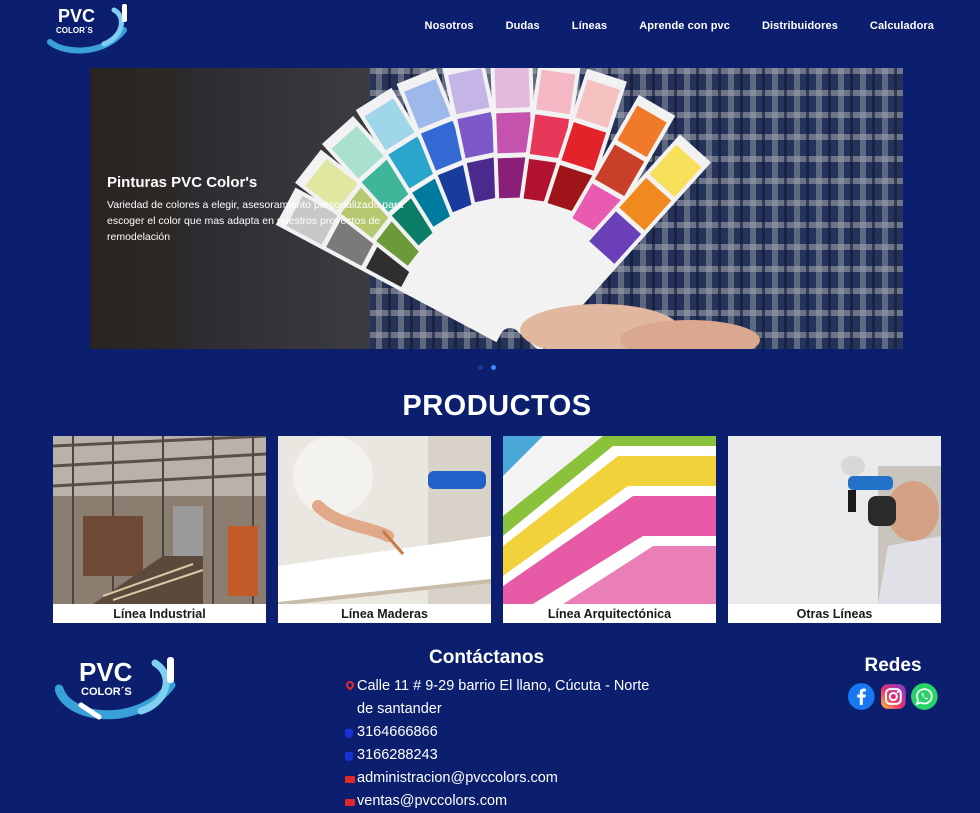  What do you see at coordinates (505, 732) in the screenshot?
I see `contact-phone-1: 3164666866` at bounding box center [505, 732].